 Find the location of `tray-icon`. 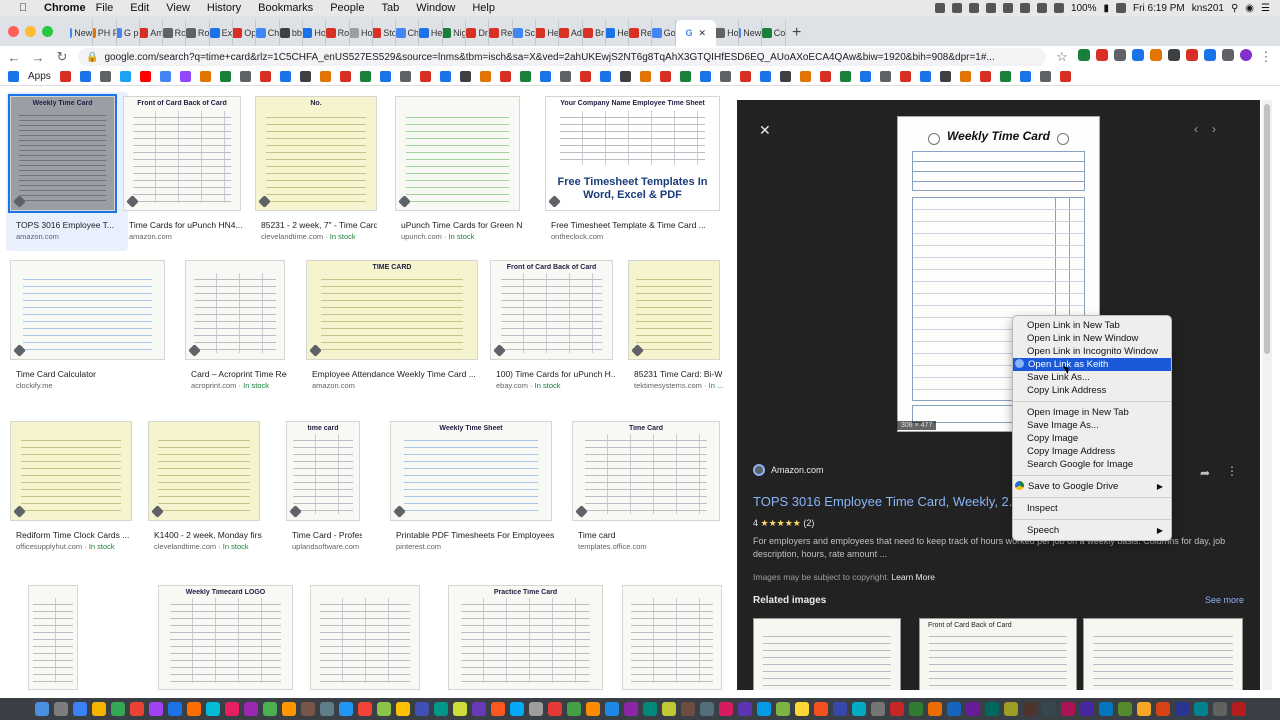

tray-icon is located at coordinates (956, 8).